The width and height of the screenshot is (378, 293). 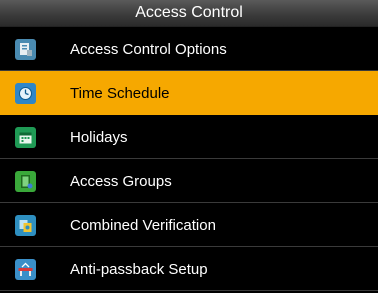 I want to click on menu-item-label: Combined Verification, so click(x=143, y=225).